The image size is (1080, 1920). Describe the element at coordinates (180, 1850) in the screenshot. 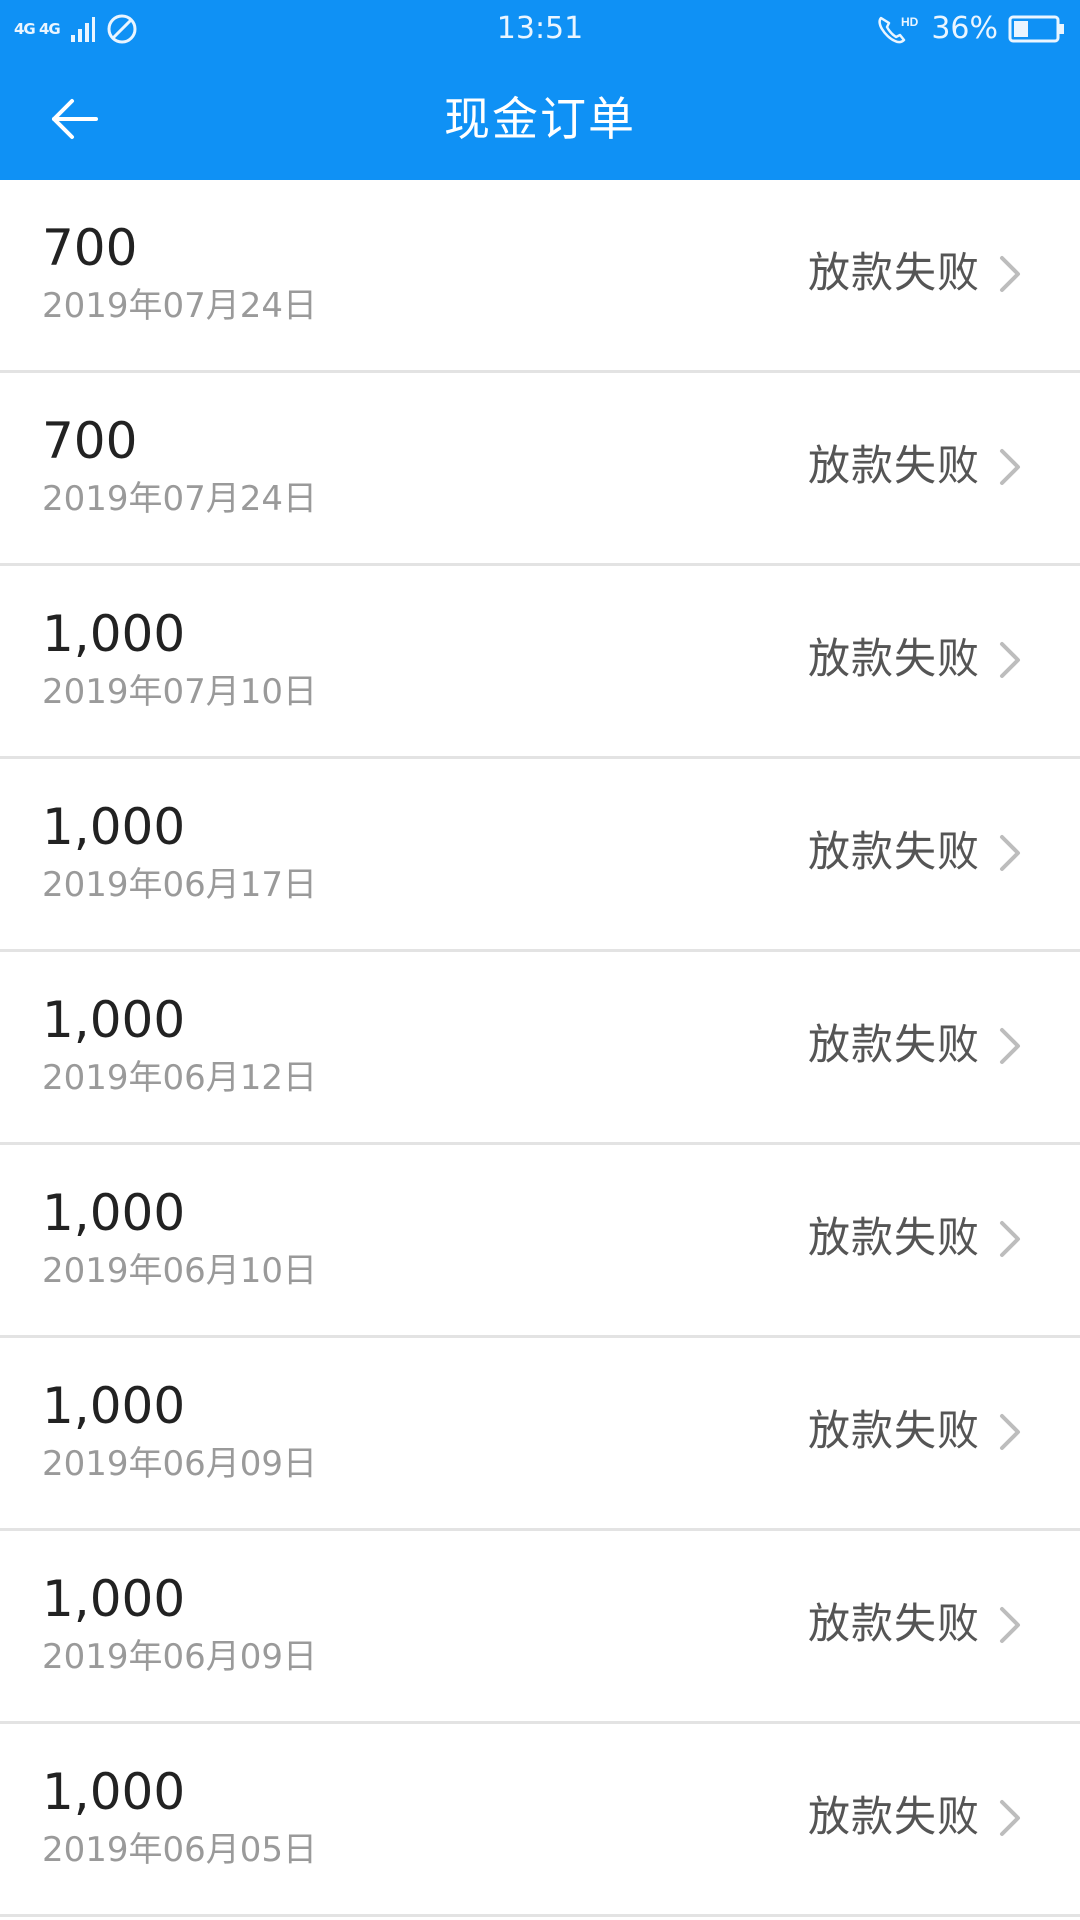

I see `order-date: 2019年06月05日` at that location.